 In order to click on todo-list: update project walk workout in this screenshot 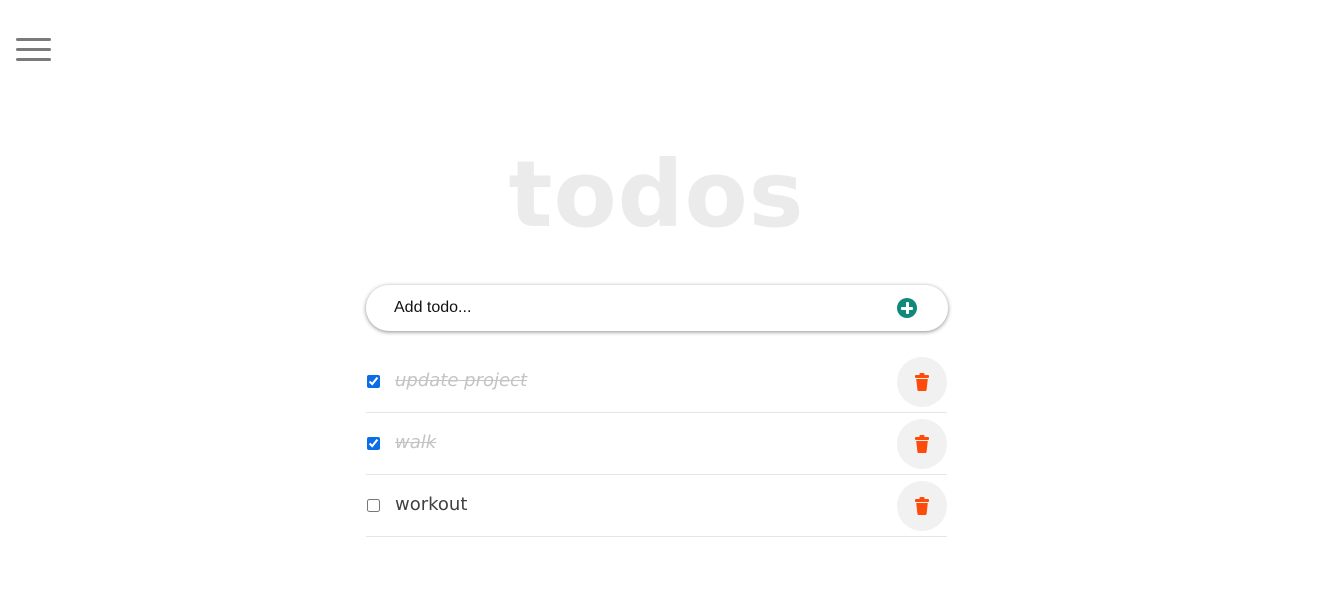, I will do `click(656, 444)`.